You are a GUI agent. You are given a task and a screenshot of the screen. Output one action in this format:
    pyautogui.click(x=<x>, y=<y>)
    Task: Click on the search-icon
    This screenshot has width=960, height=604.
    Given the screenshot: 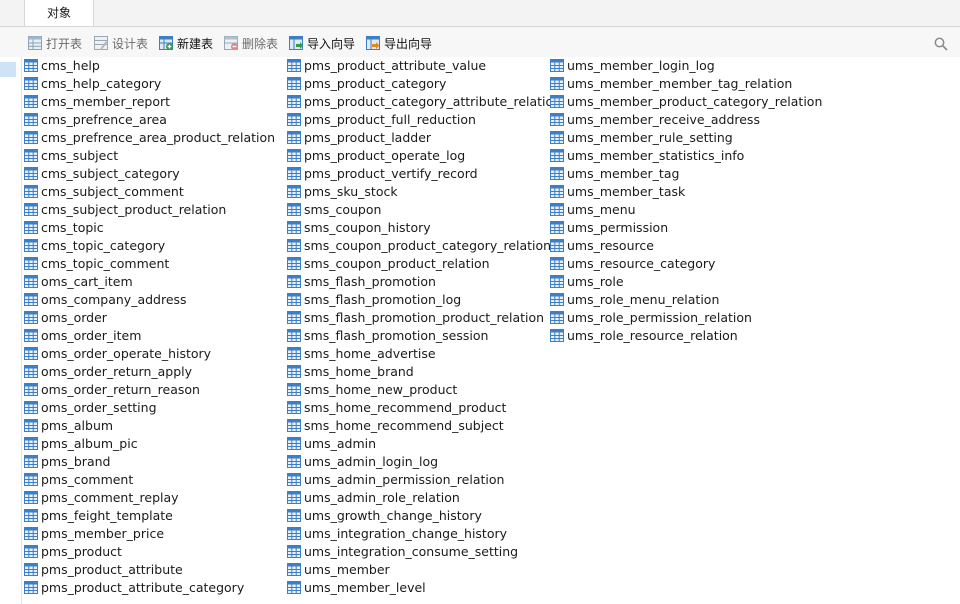 What is the action you would take?
    pyautogui.click(x=941, y=44)
    